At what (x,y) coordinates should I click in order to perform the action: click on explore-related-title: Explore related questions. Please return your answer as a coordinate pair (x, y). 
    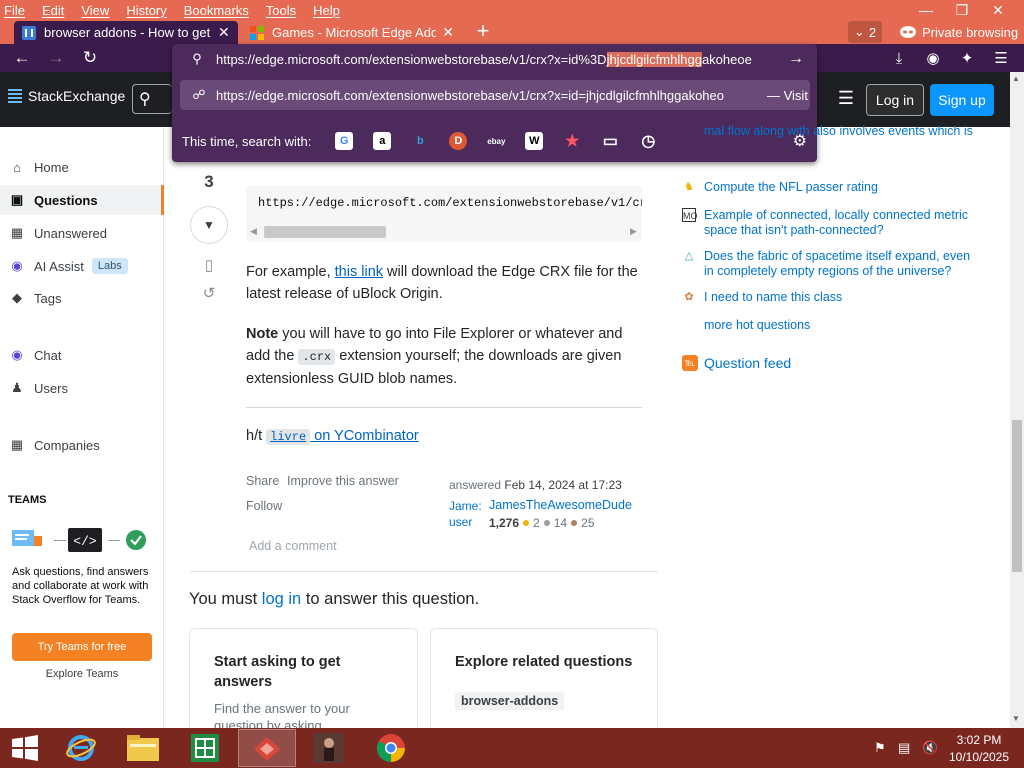
    Looking at the image, I should click on (544, 662).